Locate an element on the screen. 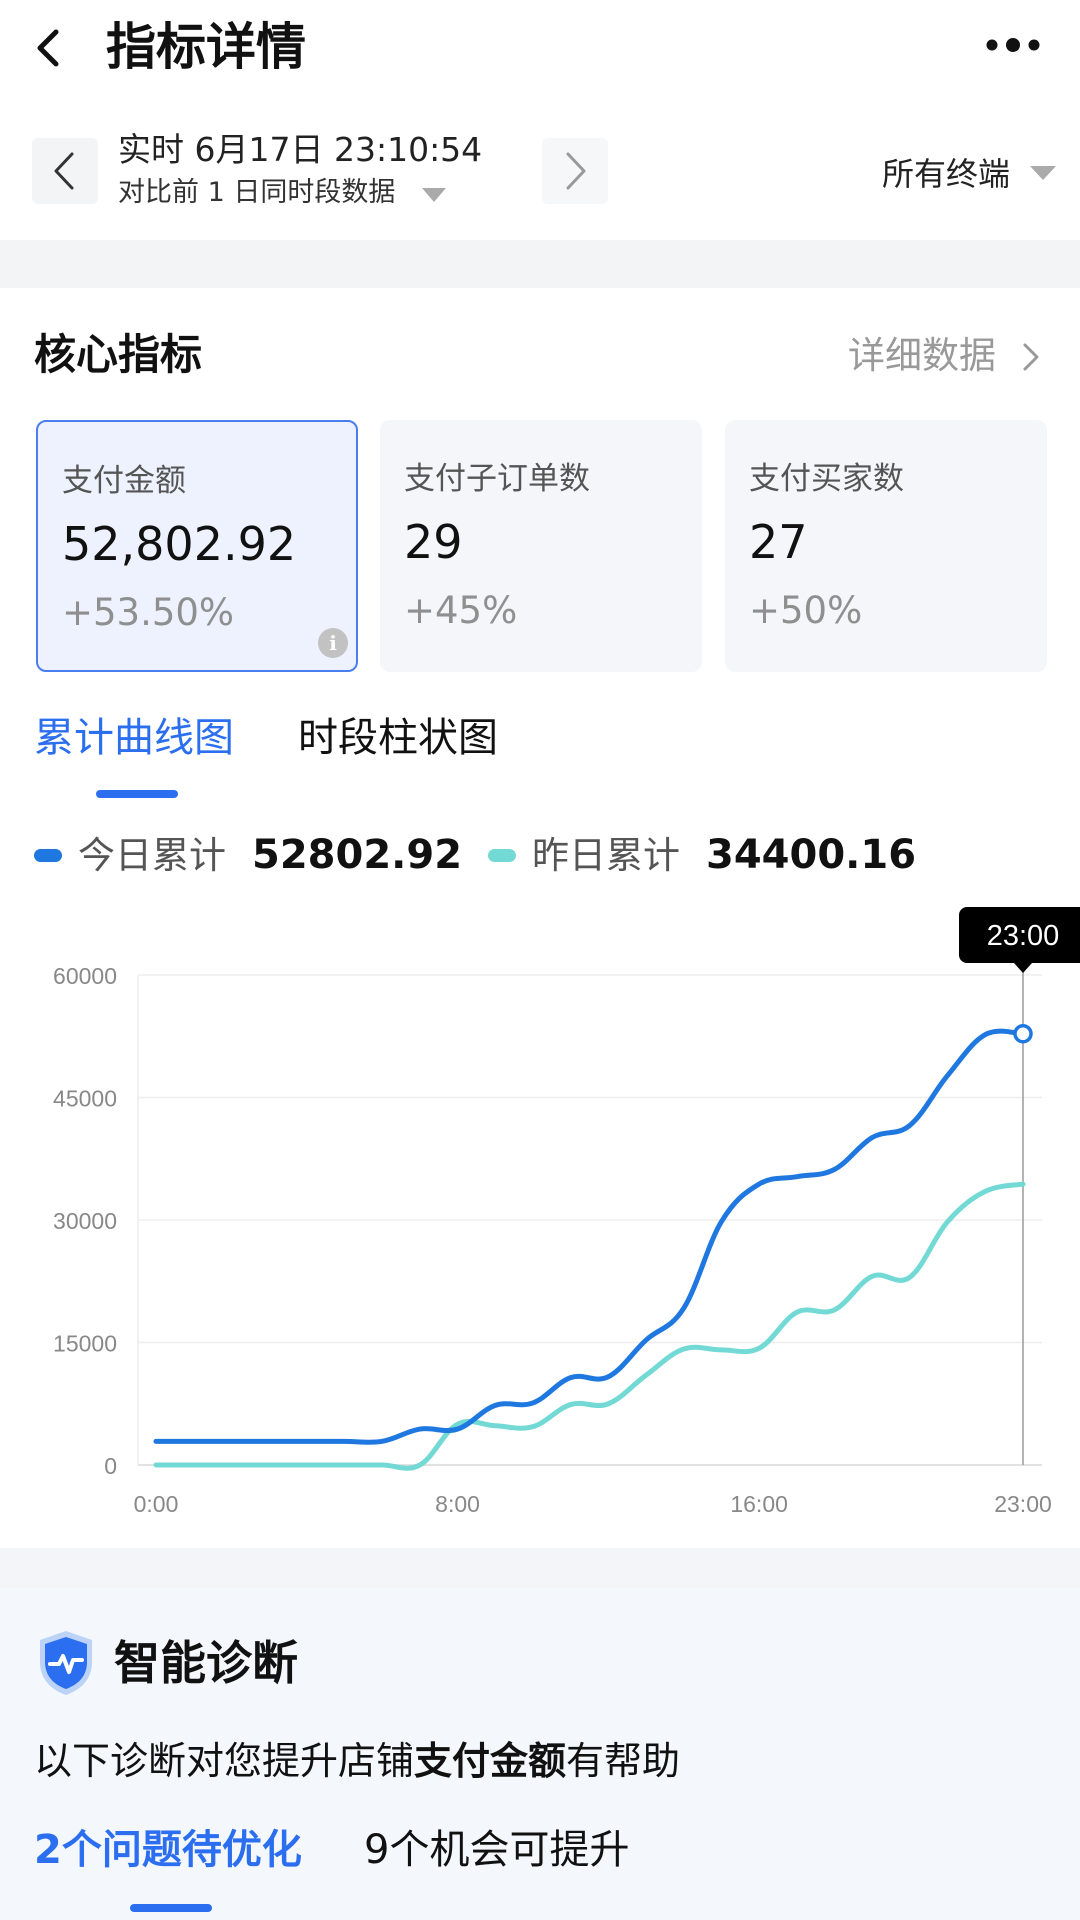  metric-value: 27 is located at coordinates (778, 542).